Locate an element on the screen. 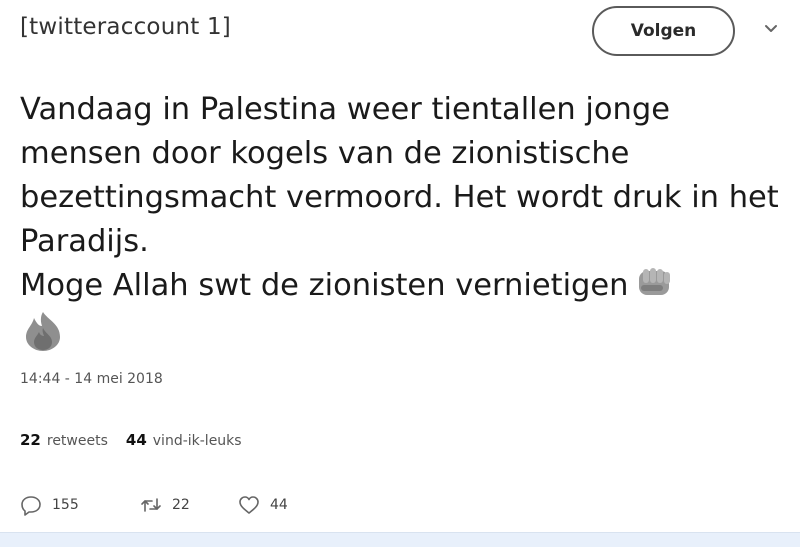 The height and width of the screenshot is (547, 800). tweet-text-line-2: Moge Allah swt de zionisten vernietigen is located at coordinates (405, 286).